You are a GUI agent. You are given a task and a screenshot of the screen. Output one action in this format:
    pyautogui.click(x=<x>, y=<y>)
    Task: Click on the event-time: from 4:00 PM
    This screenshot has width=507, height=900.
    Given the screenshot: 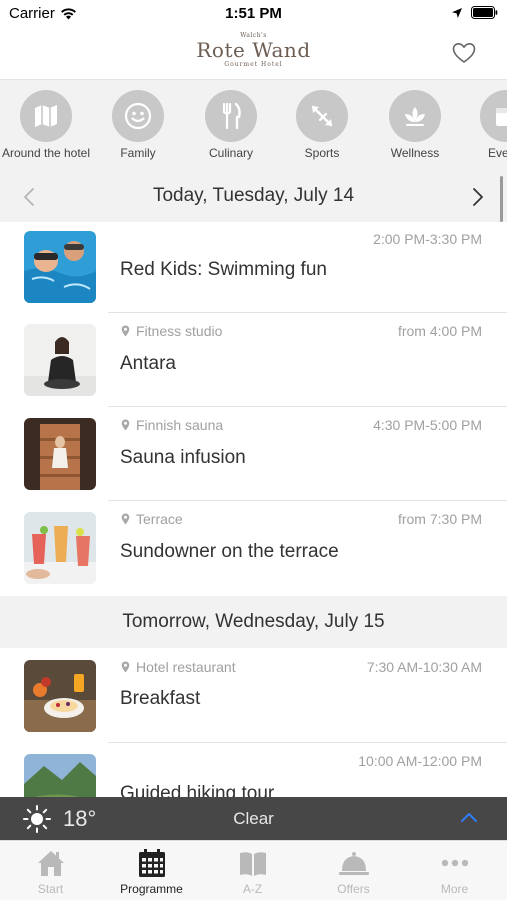 What is the action you would take?
    pyautogui.click(x=439, y=331)
    